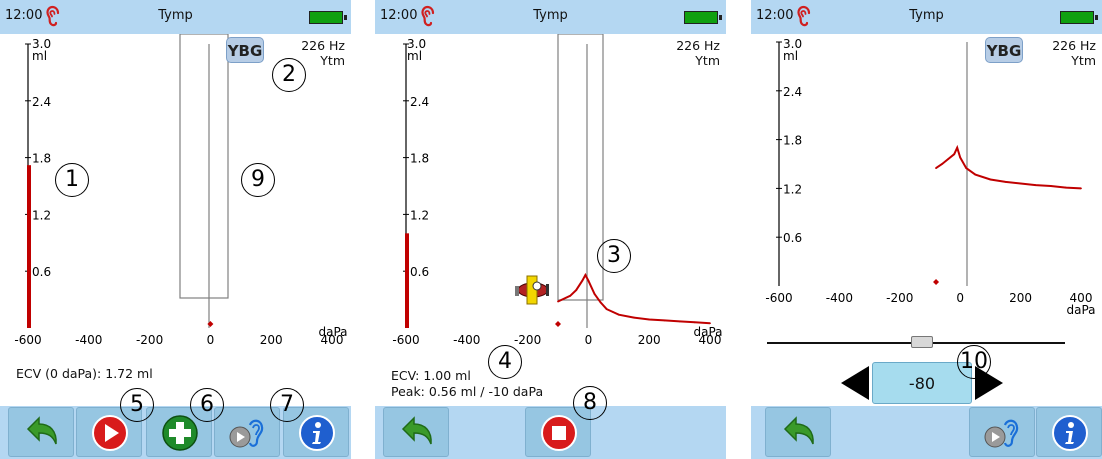 The width and height of the screenshot is (1102, 459). I want to click on info-button, so click(1069, 432).